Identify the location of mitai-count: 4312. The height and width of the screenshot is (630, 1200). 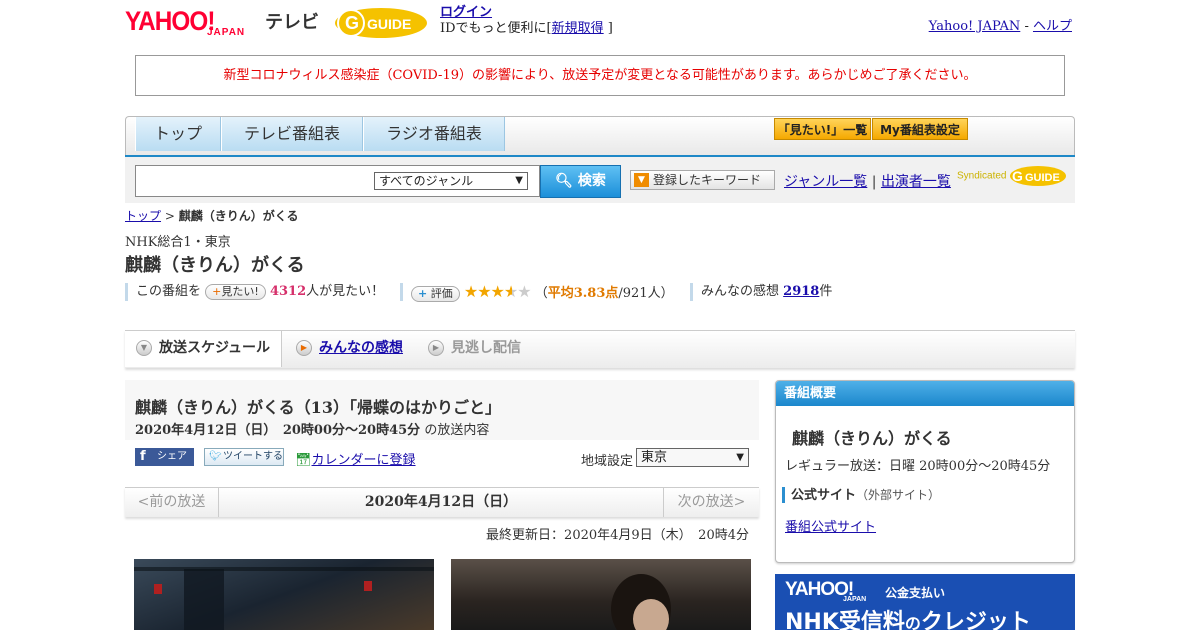
(288, 291).